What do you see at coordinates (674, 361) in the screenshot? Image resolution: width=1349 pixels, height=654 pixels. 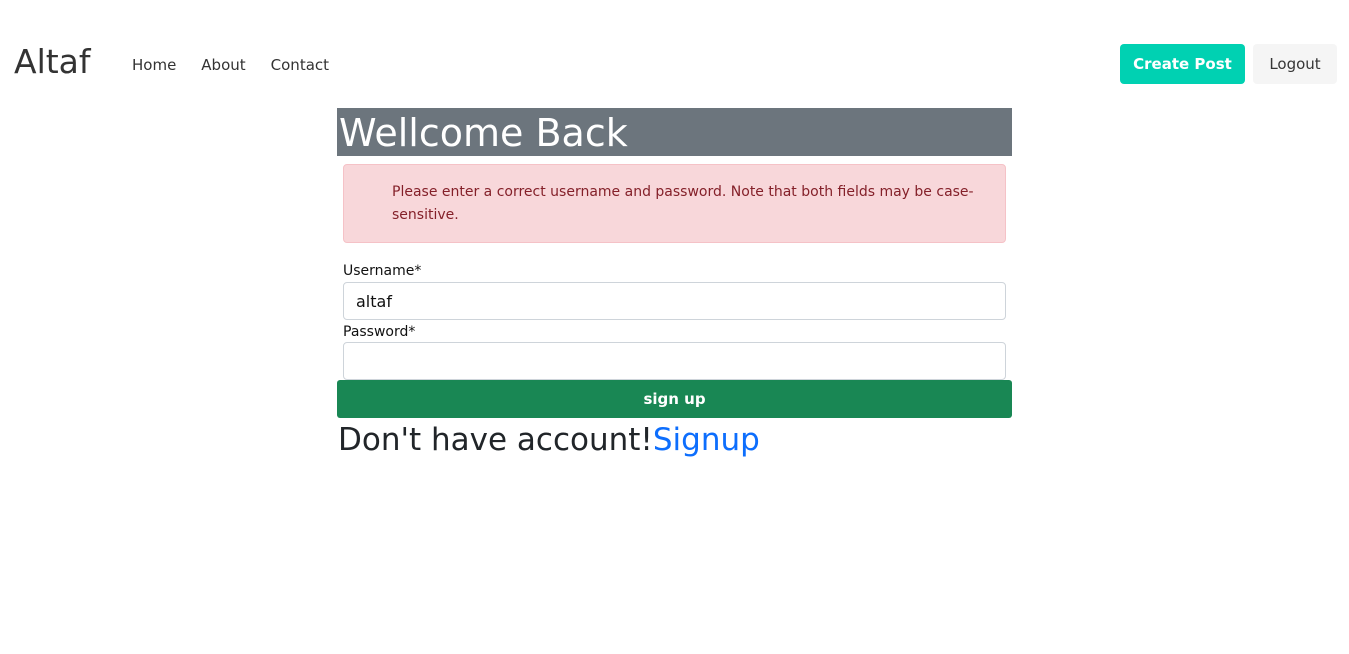 I see `password-input` at bounding box center [674, 361].